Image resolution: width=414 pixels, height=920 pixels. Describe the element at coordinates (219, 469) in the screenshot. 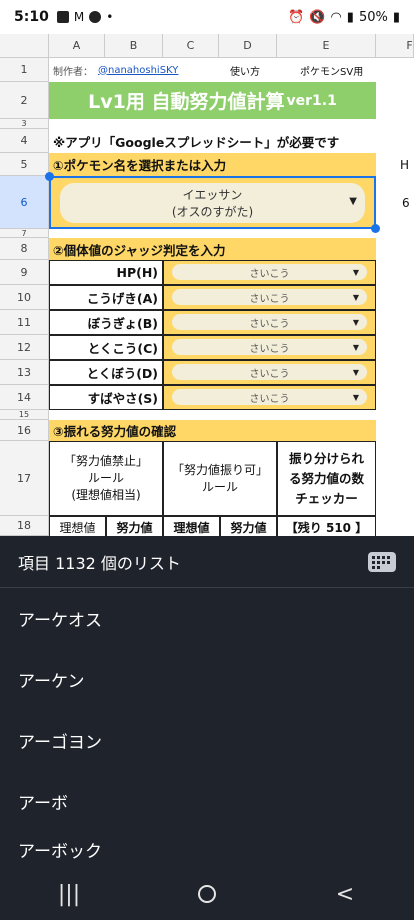

I see `rule-allowed-line1: 「努力値振り可」` at that location.